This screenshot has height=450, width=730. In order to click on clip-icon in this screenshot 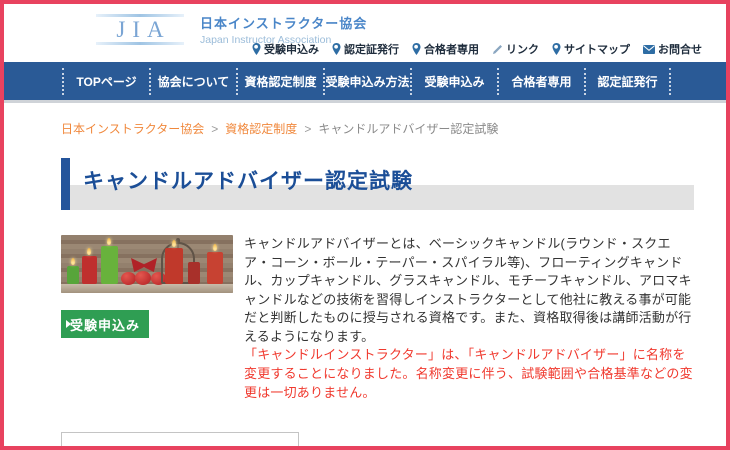, I will do `click(497, 49)`.